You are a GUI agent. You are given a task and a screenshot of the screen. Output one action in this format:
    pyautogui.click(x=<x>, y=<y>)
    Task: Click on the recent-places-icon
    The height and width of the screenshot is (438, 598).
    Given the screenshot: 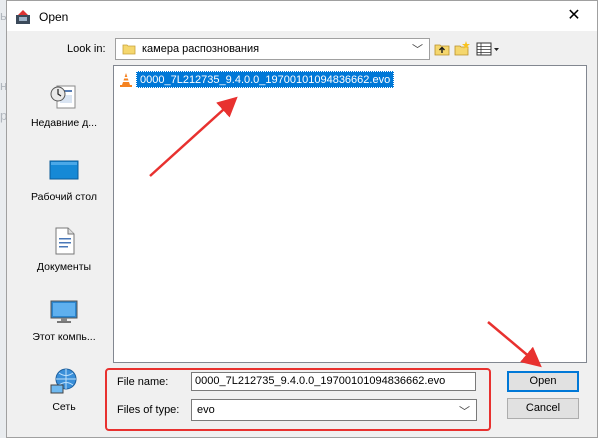 What is the action you would take?
    pyautogui.click(x=63, y=97)
    